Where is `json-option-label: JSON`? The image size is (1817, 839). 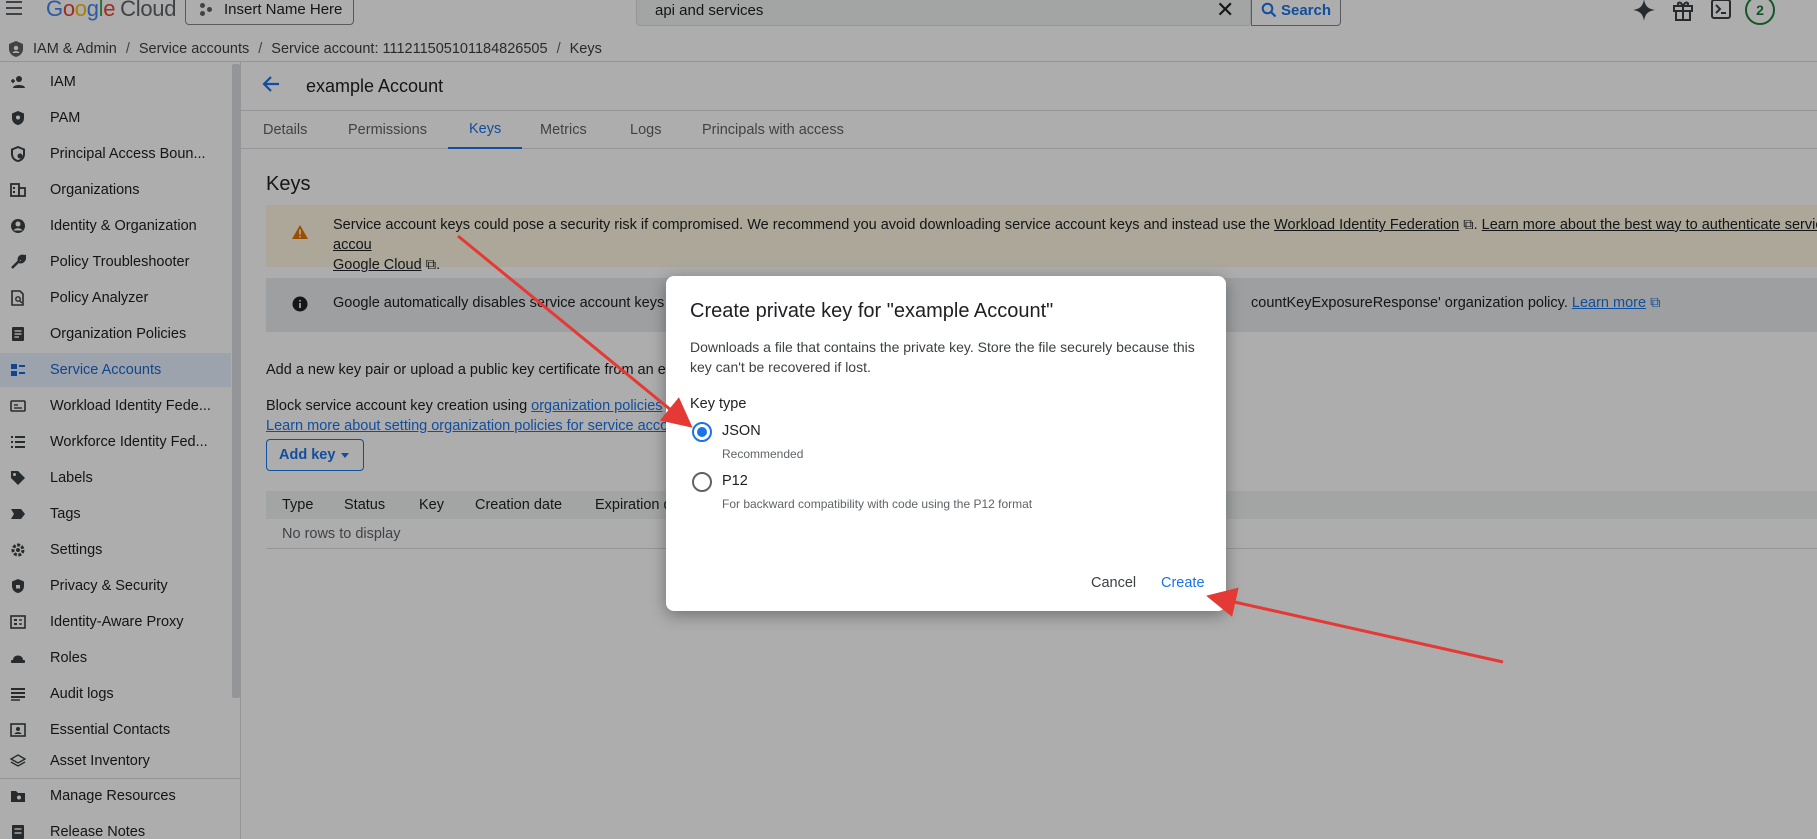 json-option-label: JSON is located at coordinates (741, 431).